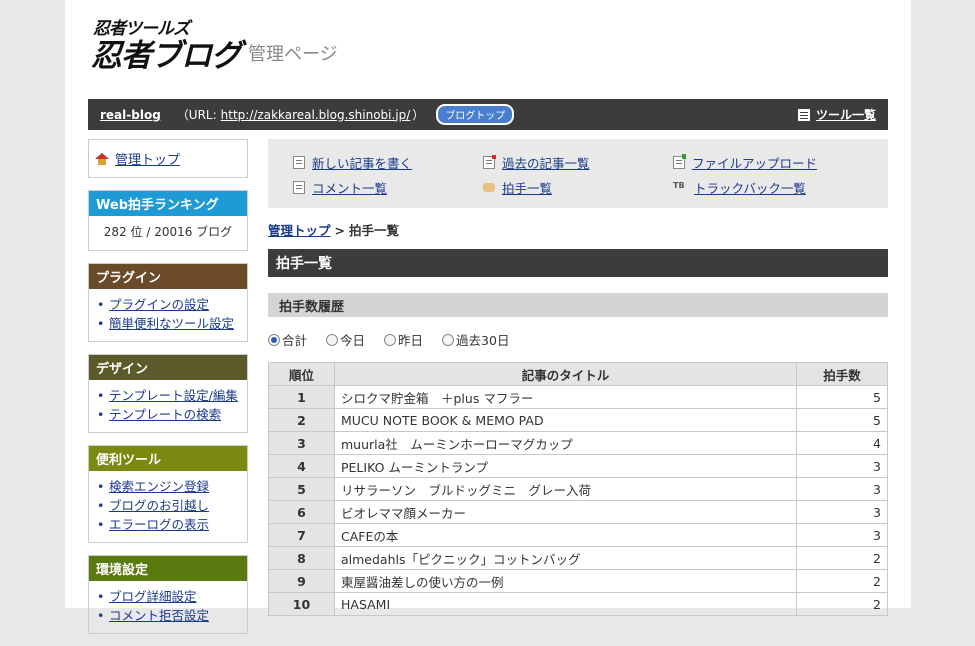  I want to click on rank-cell: 4, so click(301, 466).